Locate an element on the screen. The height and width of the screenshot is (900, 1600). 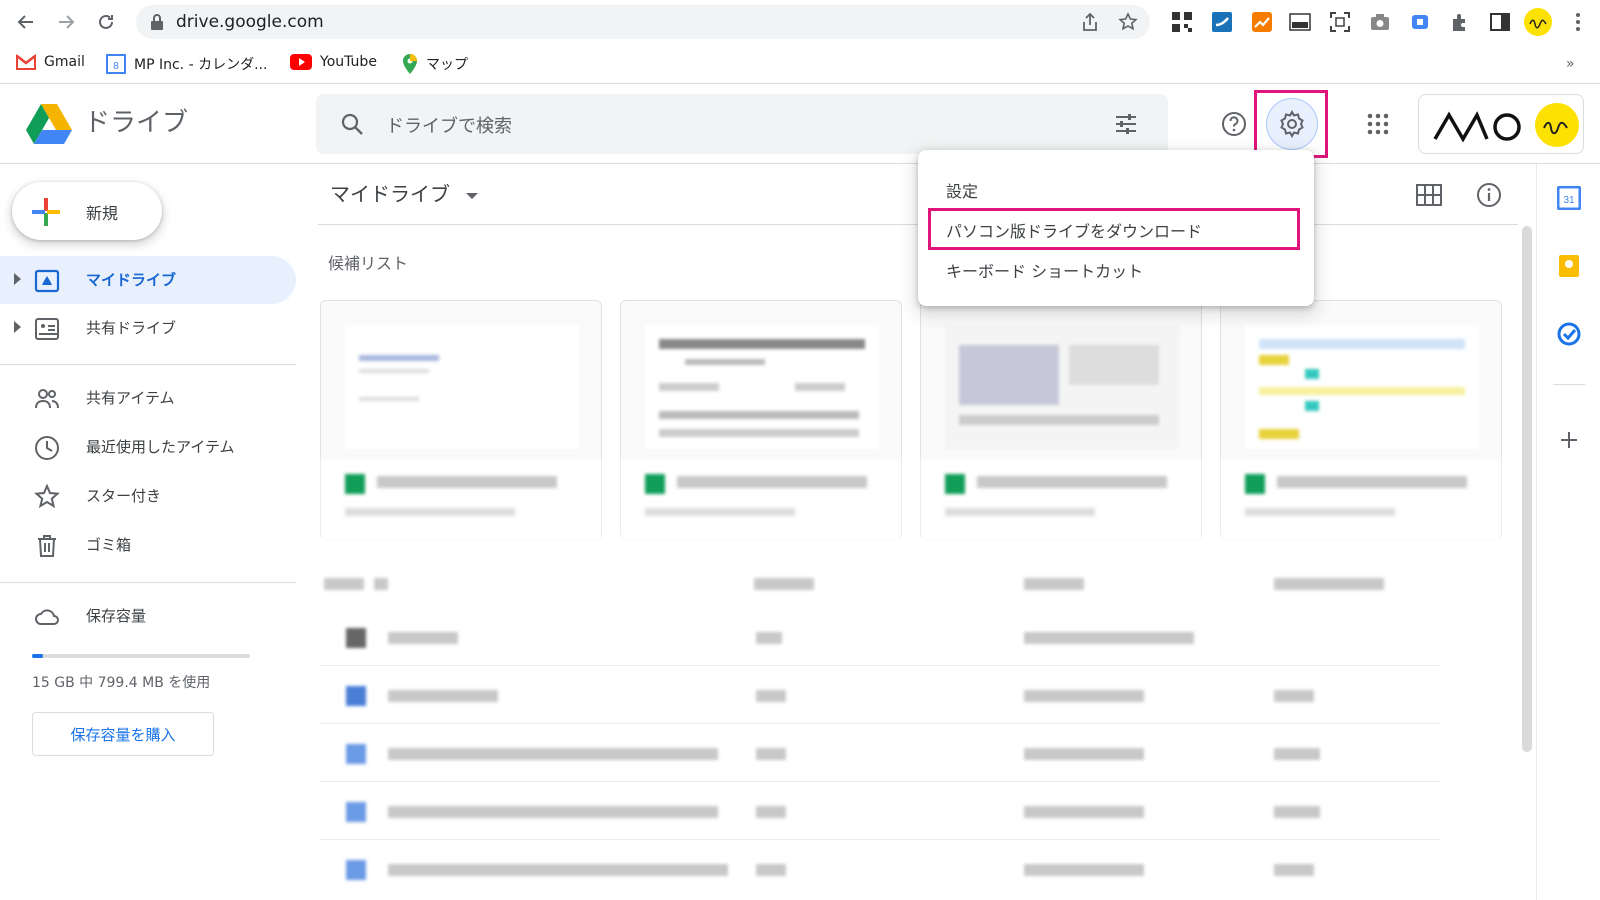
bookmarks-overflow-icon: » is located at coordinates (1570, 64).